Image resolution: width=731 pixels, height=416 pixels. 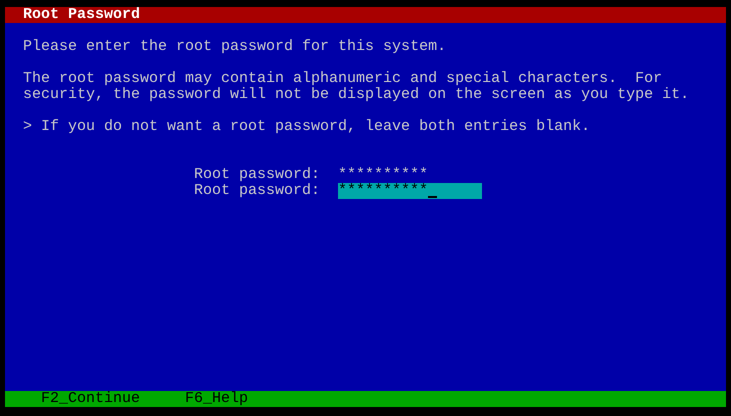 I want to click on title-bar: Root Password, so click(x=365, y=15).